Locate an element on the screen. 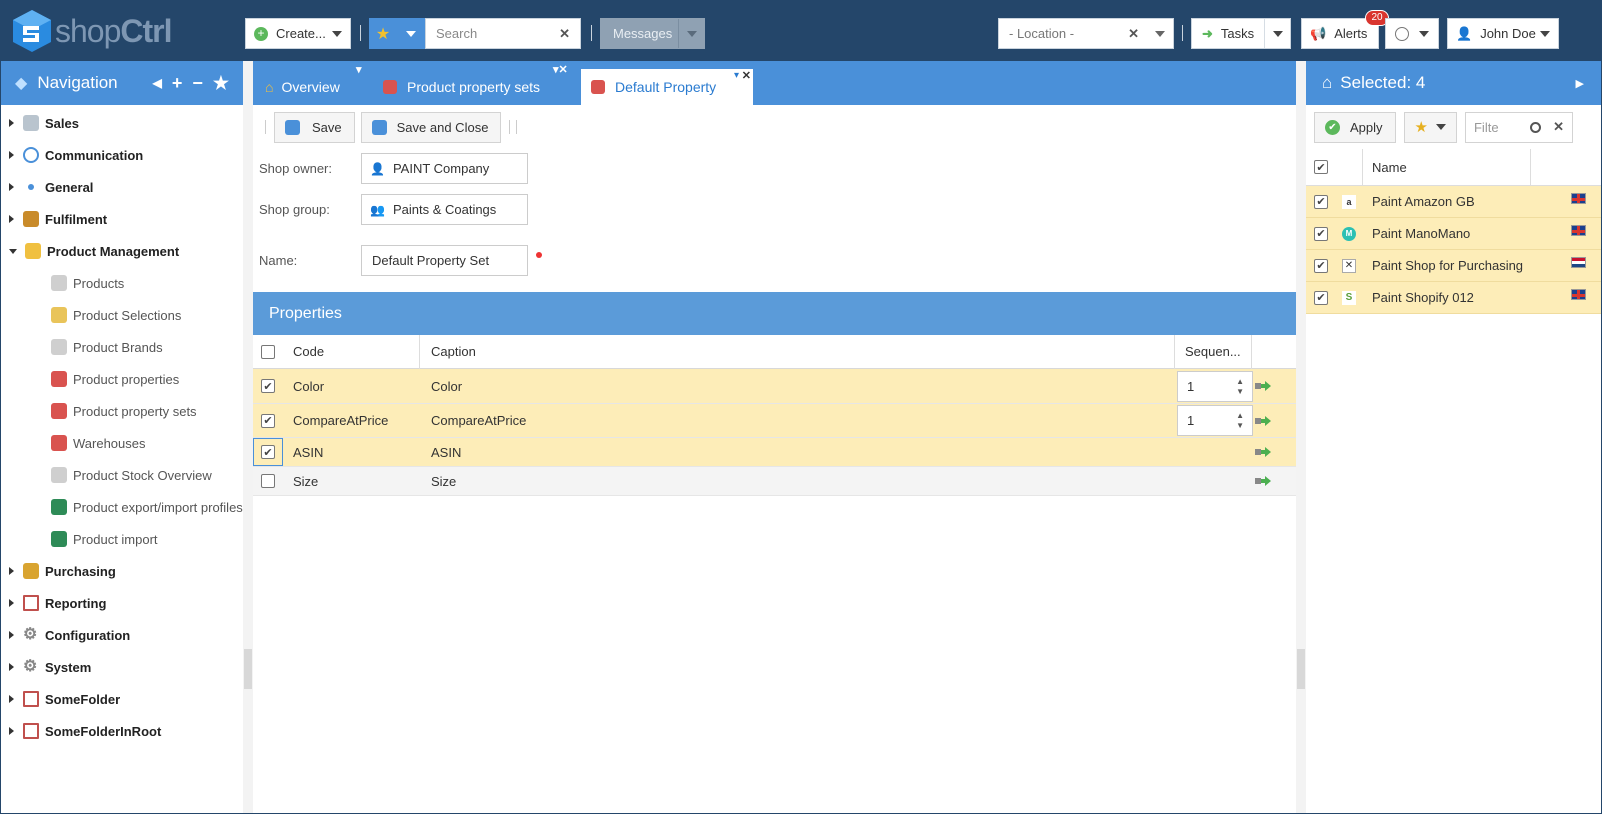 The image size is (1602, 814). name-column-header: Name is located at coordinates (1389, 167).